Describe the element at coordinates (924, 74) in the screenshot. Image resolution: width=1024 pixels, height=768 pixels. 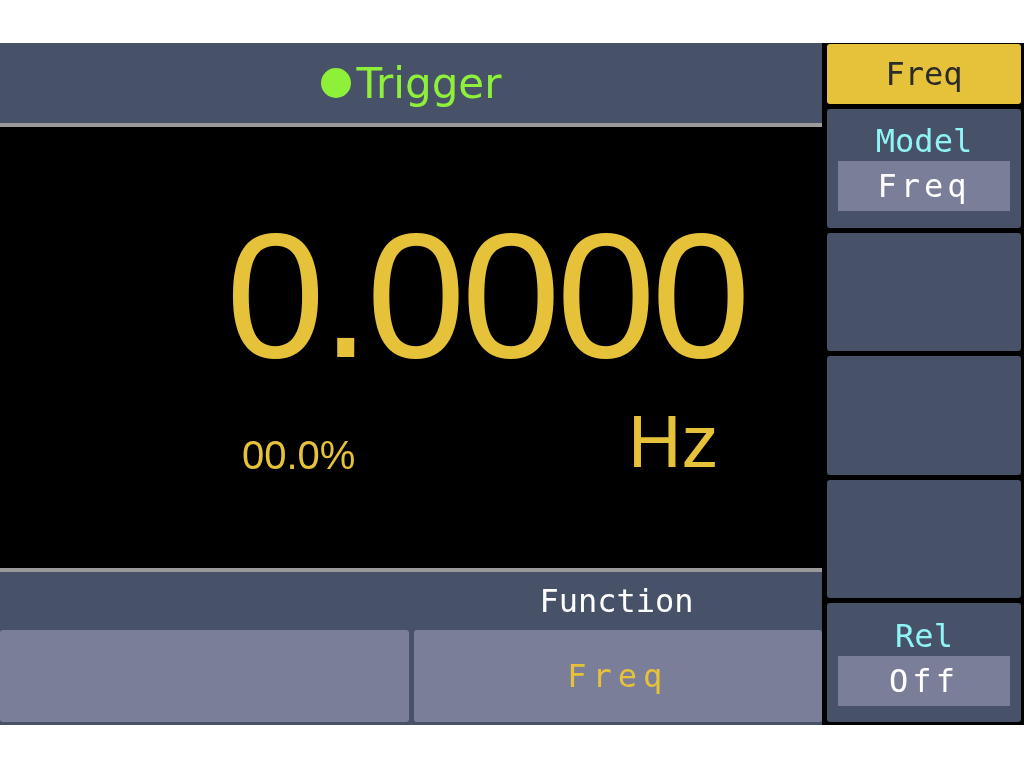
I see `softkey-title: Freq` at that location.